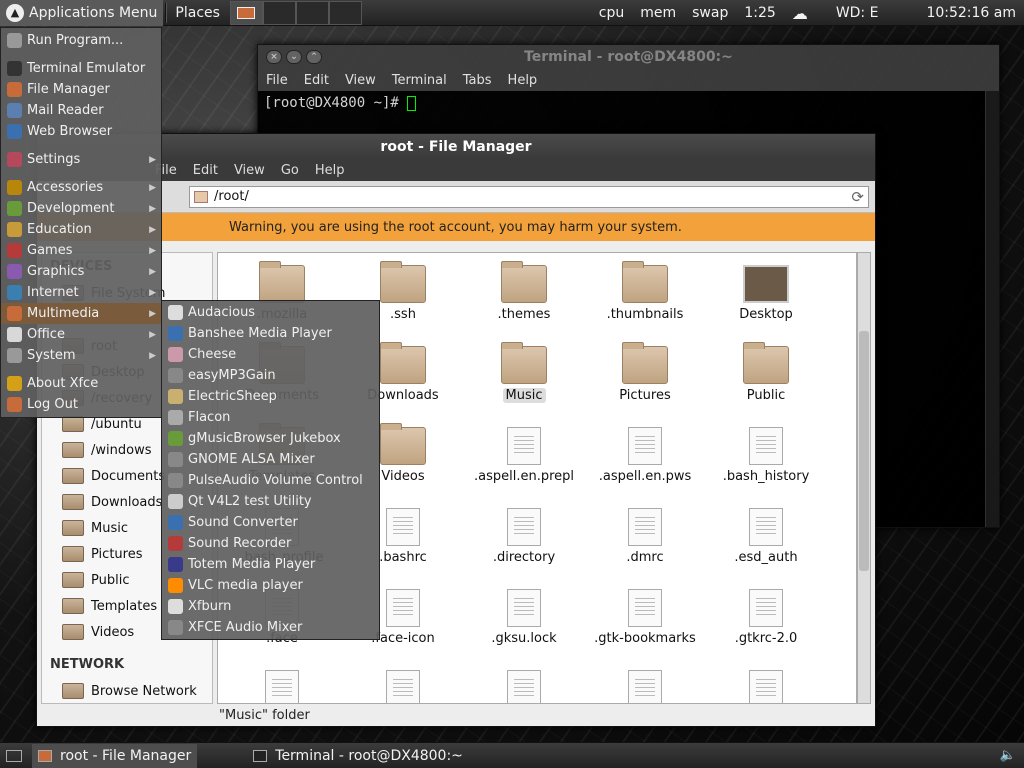  I want to click on terminal-menu-view: View, so click(360, 80).